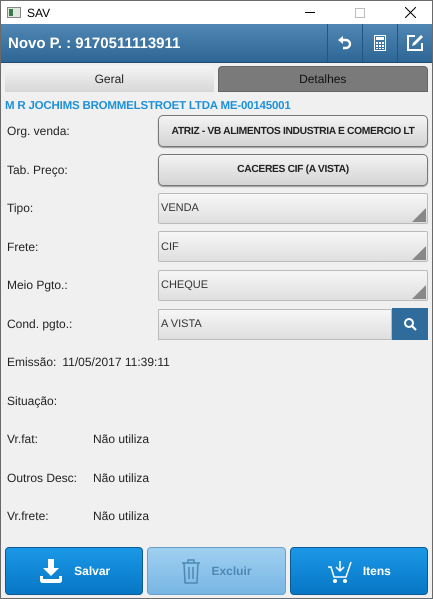  Describe the element at coordinates (74, 571) in the screenshot. I see `save-button: Salvar` at that location.